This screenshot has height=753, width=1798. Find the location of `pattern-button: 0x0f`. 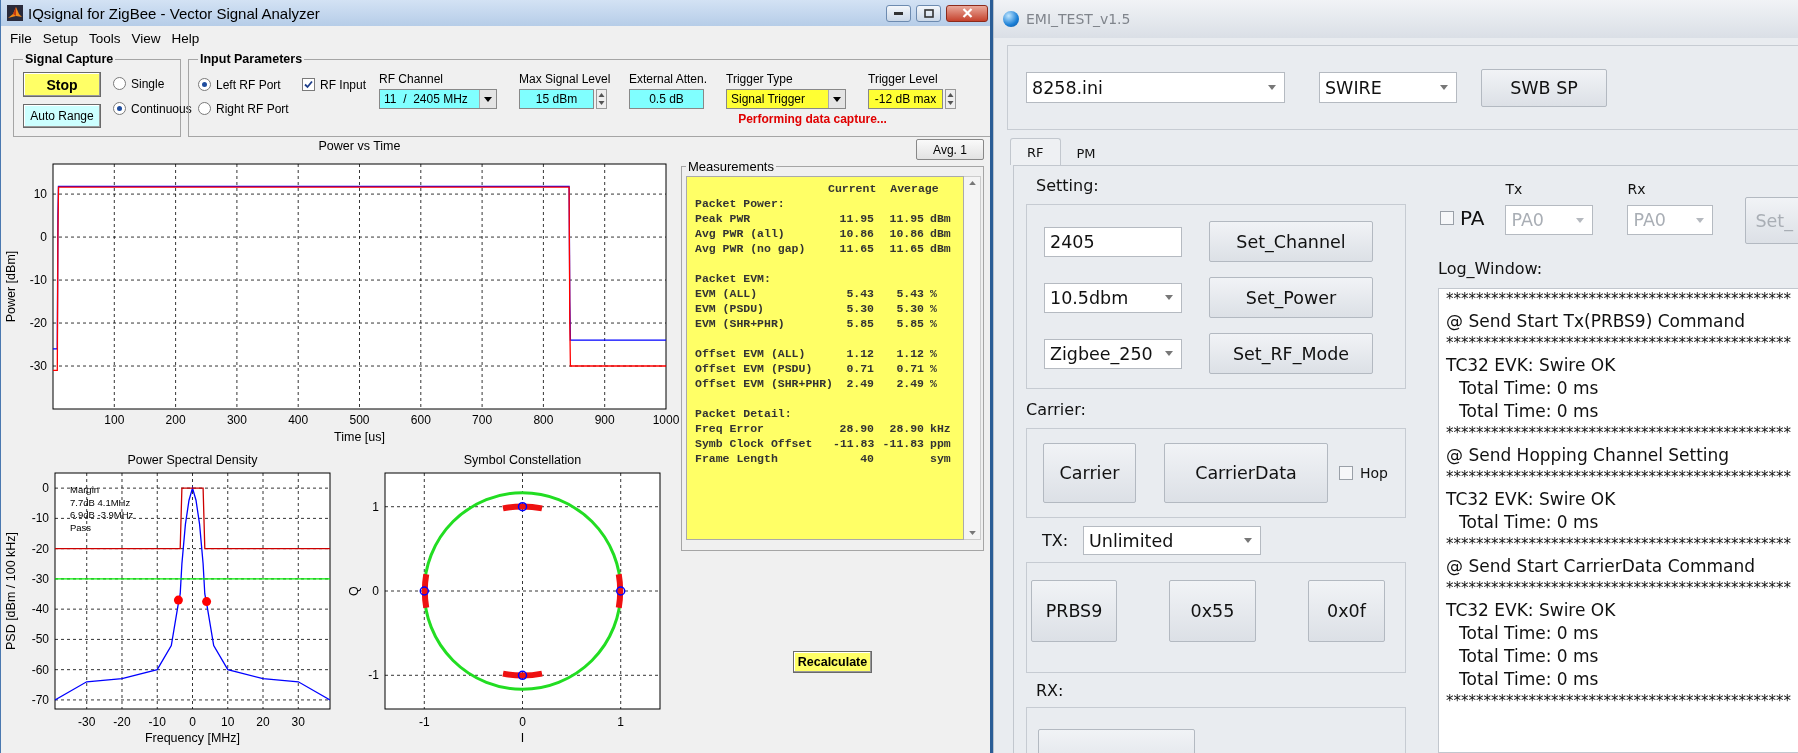

pattern-button: 0x0f is located at coordinates (1346, 611).